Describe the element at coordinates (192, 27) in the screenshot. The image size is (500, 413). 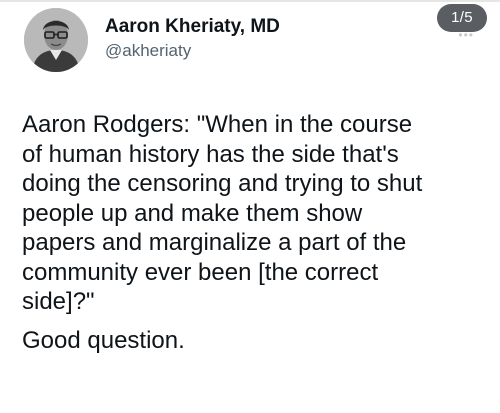
I see `author-name: Aaron Kheriaty, MD` at that location.